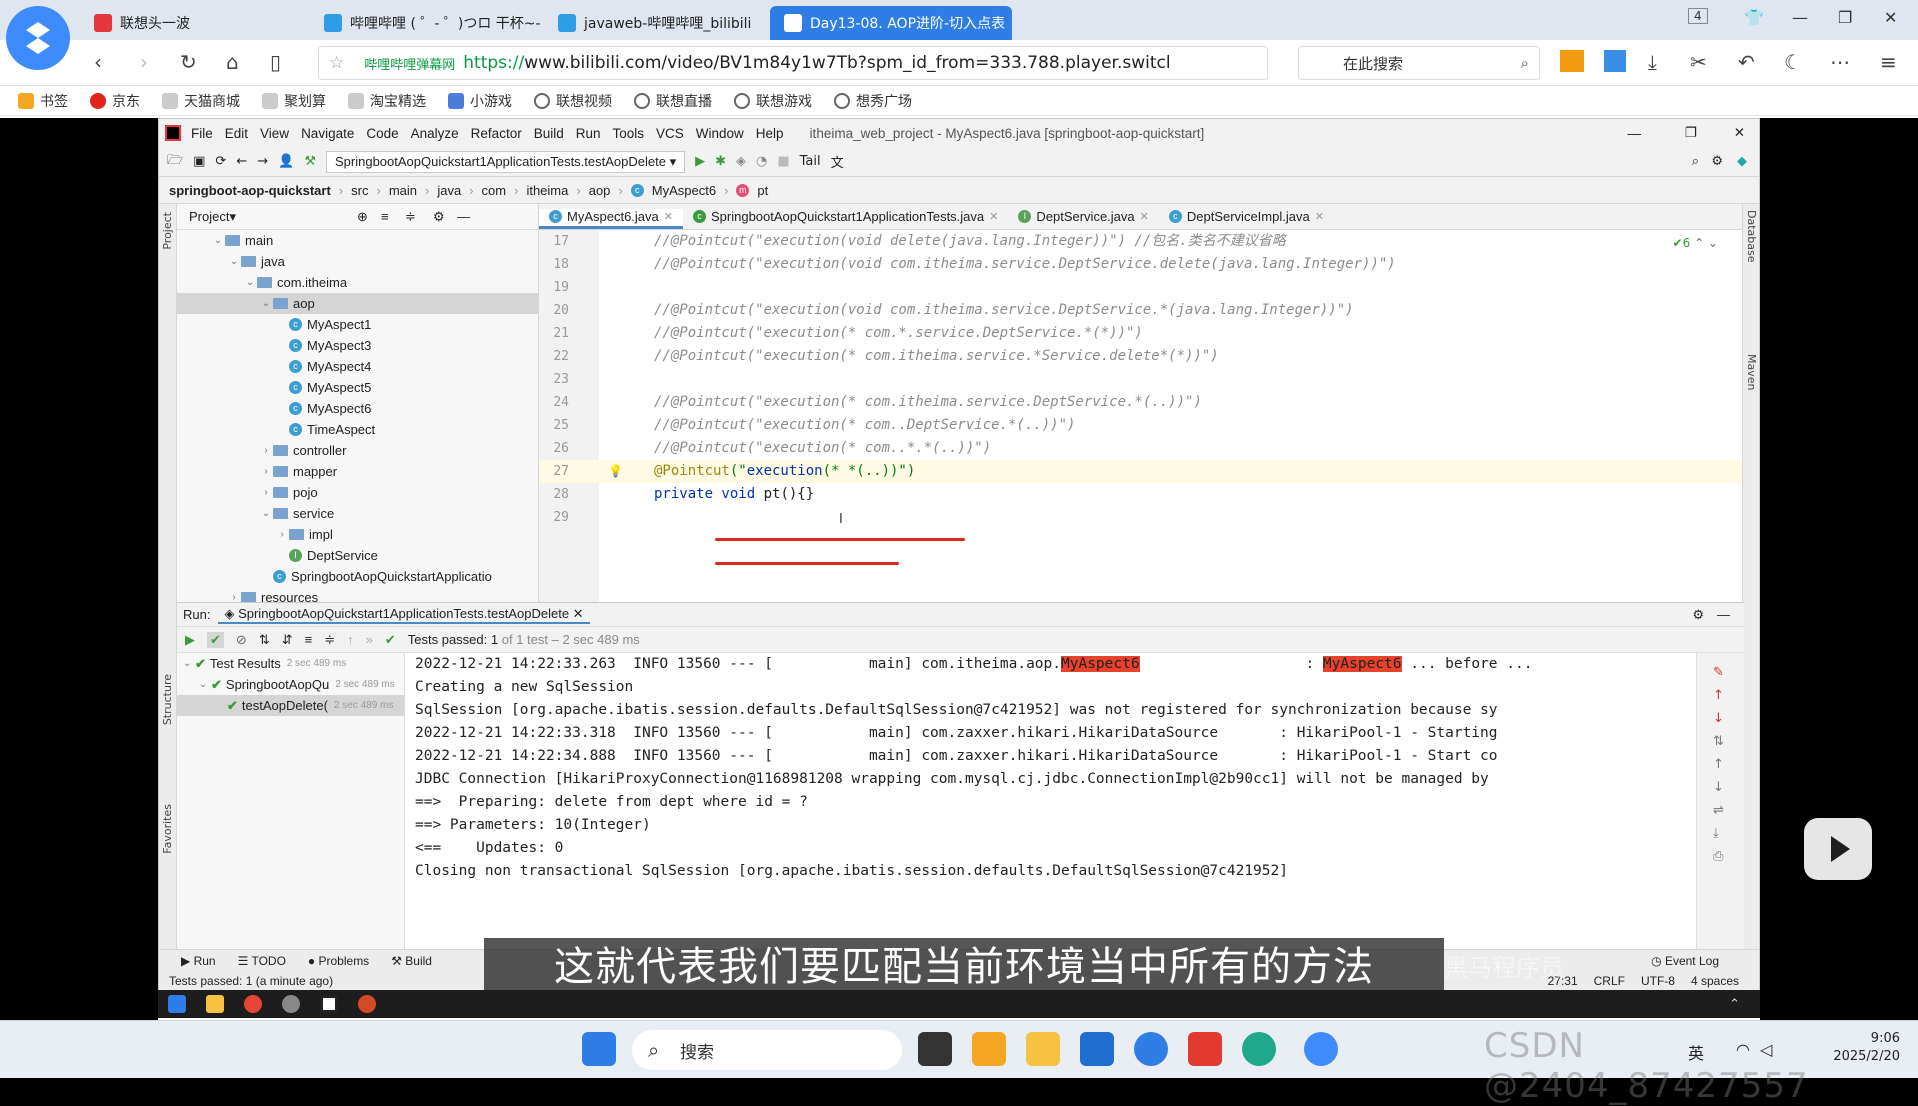 Image resolution: width=1918 pixels, height=1106 pixels. Describe the element at coordinates (1609, 981) in the screenshot. I see `line-separator: CRLF` at that location.